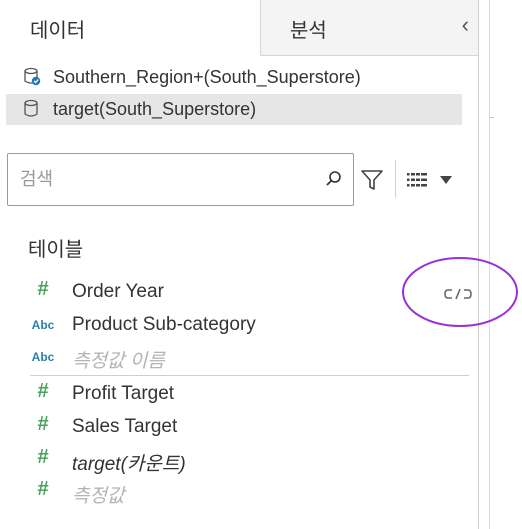  What do you see at coordinates (249, 375) in the screenshot?
I see `field-divider` at bounding box center [249, 375].